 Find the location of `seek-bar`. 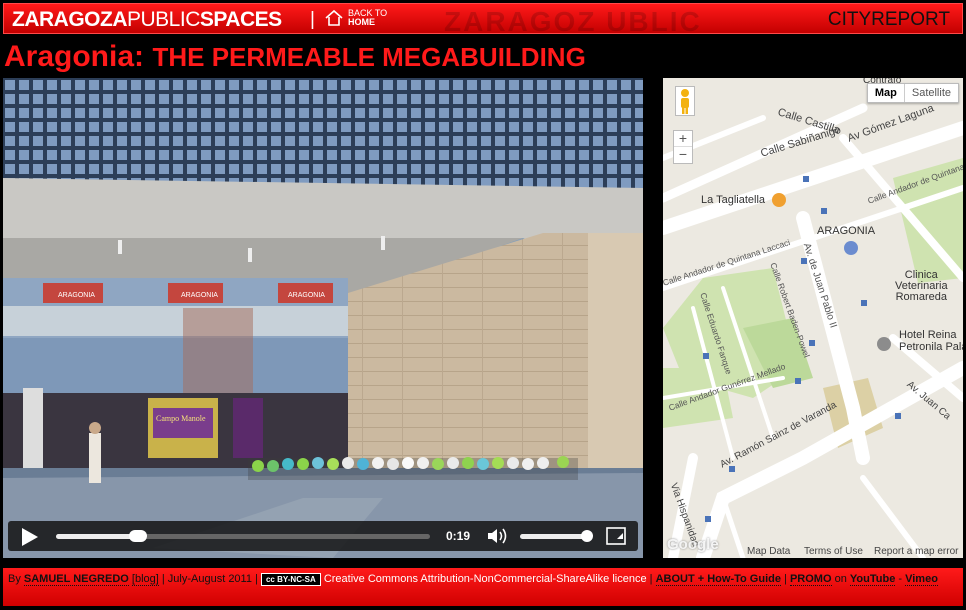

seek-bar is located at coordinates (243, 536).